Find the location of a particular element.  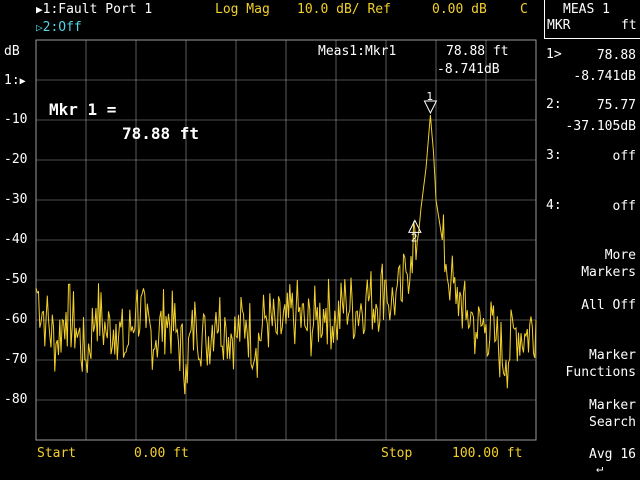

marker-search-button: Marker Search is located at coordinates (612, 414).